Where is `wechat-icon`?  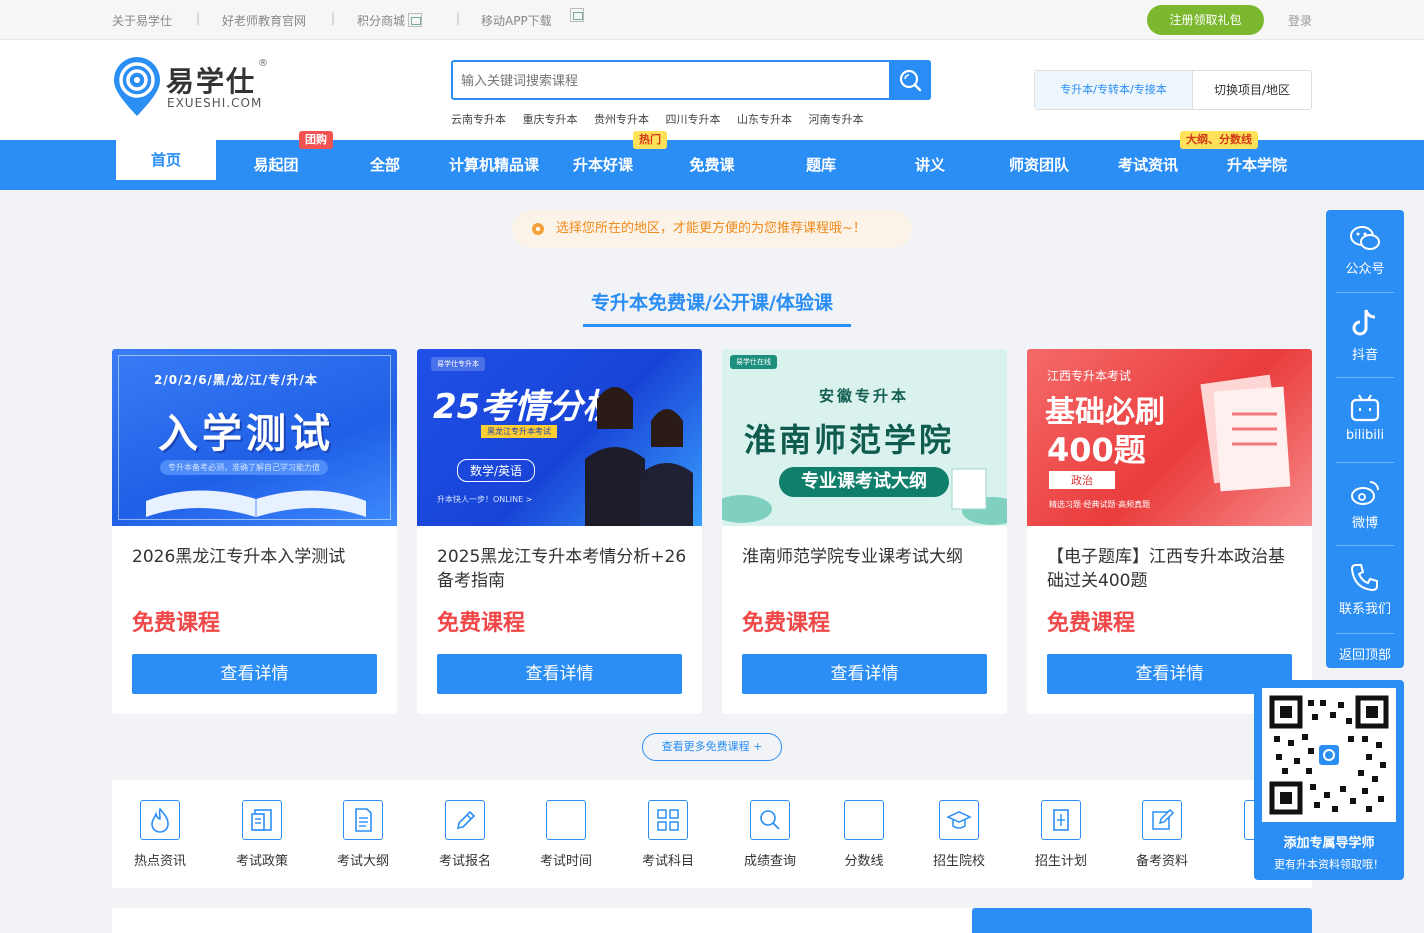 wechat-icon is located at coordinates (1365, 238).